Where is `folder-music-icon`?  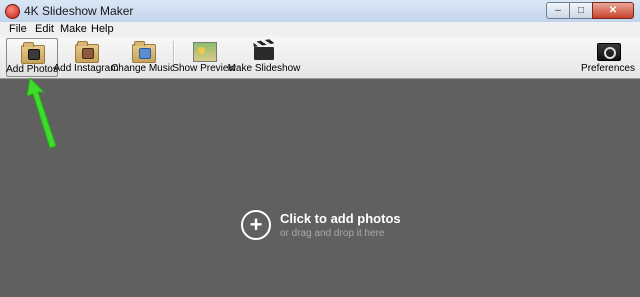 folder-music-icon is located at coordinates (144, 52).